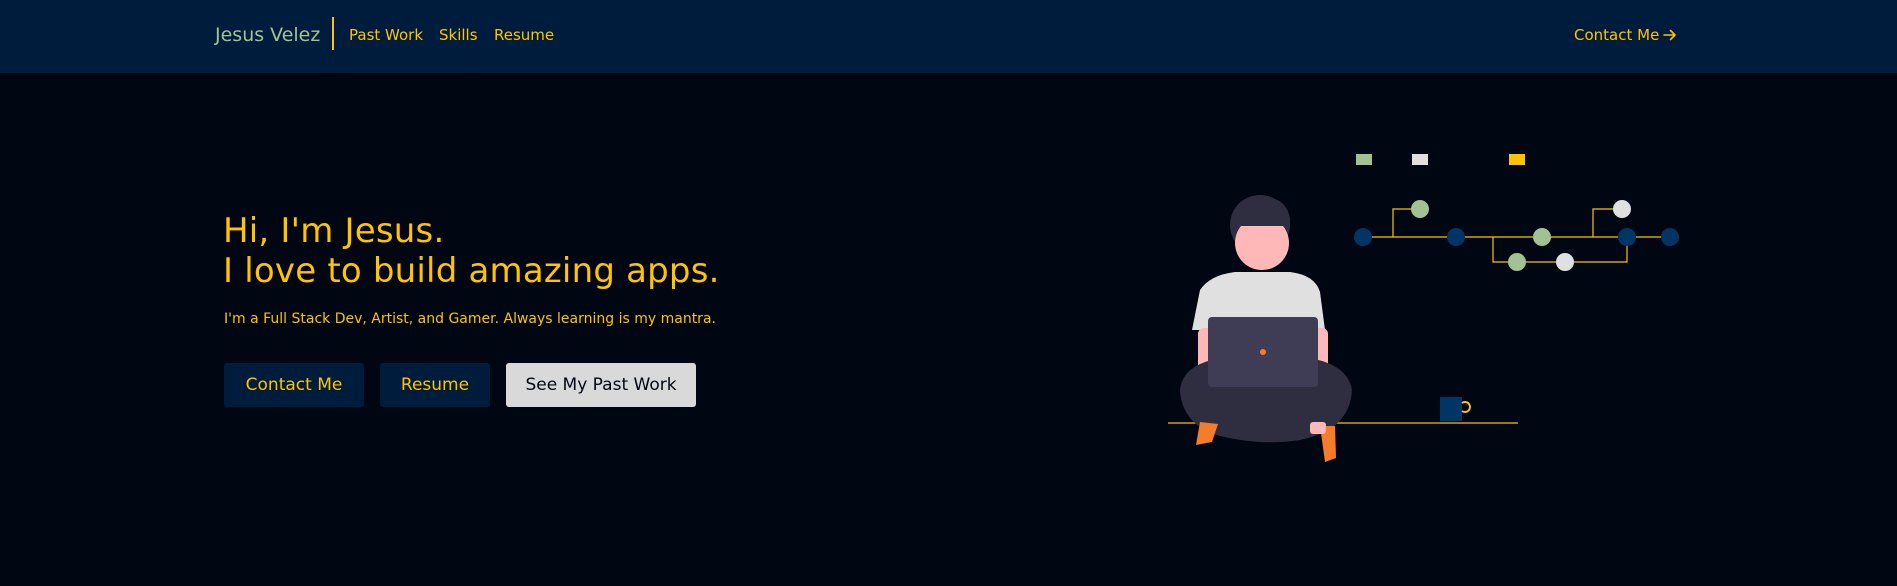 The image size is (1897, 586). Describe the element at coordinates (458, 35) in the screenshot. I see `nav-link-skills: Skills` at that location.